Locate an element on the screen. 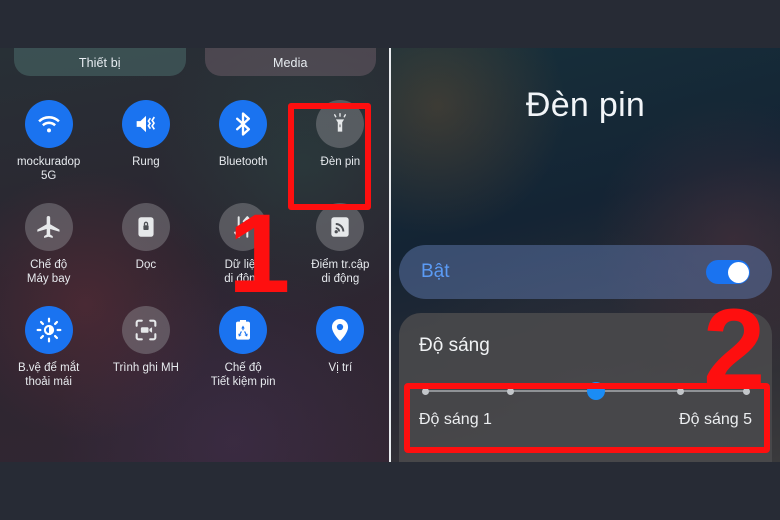  airplane-icon is located at coordinates (48, 227).